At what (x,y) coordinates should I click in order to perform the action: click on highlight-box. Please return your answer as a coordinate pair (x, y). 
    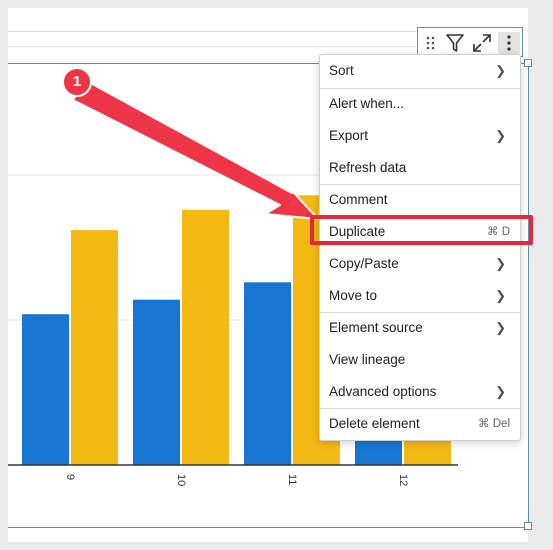
    Looking at the image, I should click on (421, 230).